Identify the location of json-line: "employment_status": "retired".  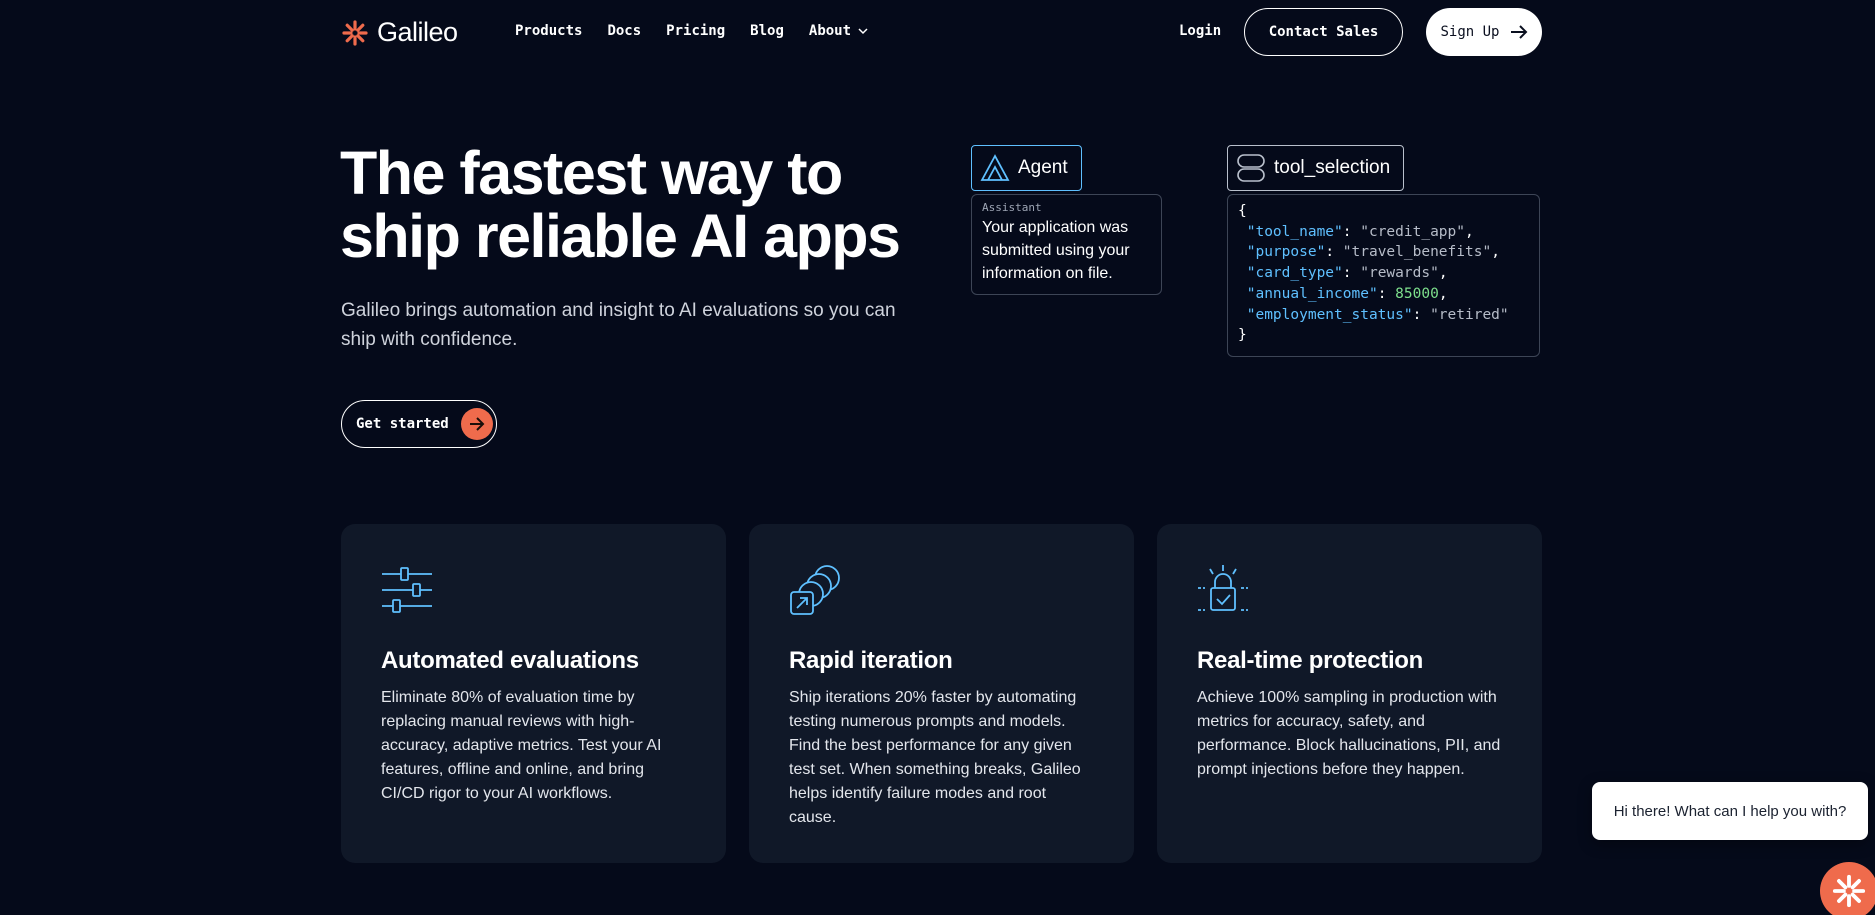
(1377, 314).